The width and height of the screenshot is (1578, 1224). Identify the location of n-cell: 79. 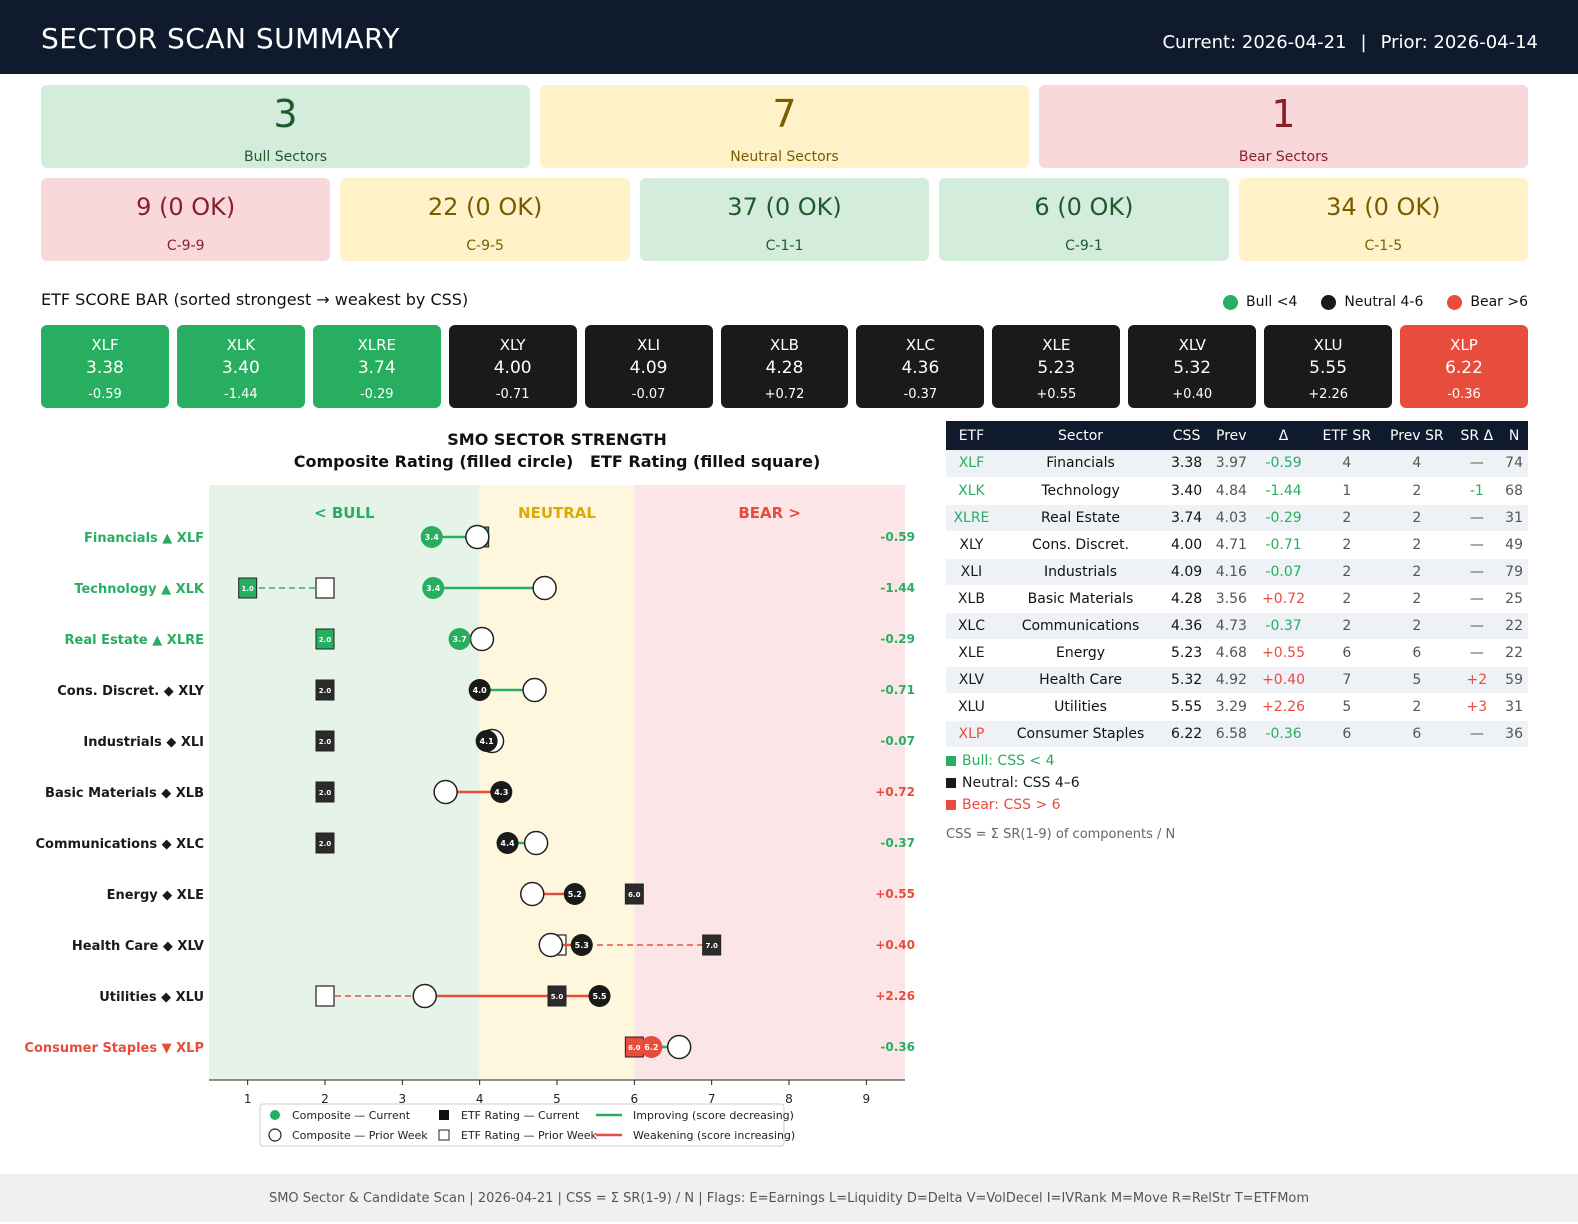
(1514, 572).